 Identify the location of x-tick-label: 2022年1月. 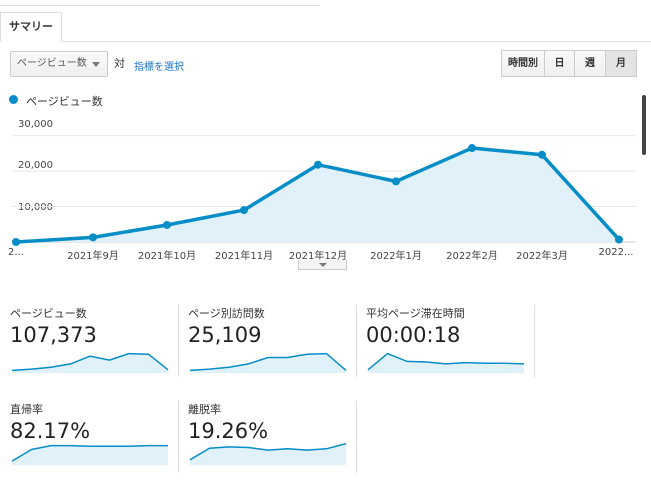
(396, 256).